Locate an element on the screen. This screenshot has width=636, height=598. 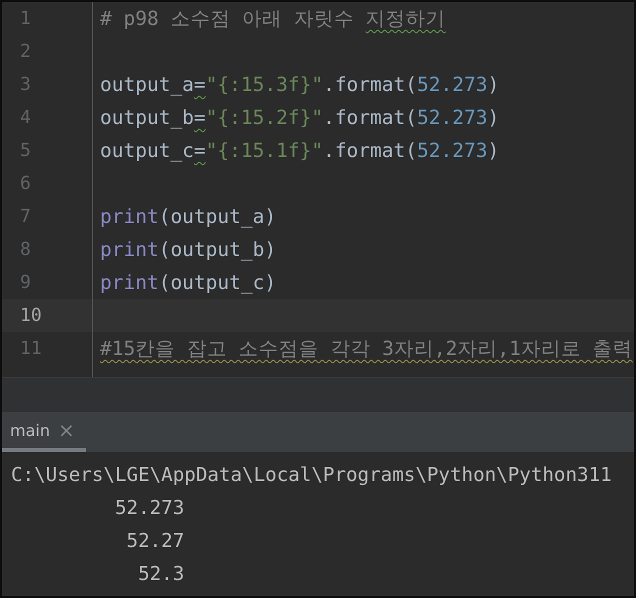
line-number: 9 is located at coordinates (25, 282).